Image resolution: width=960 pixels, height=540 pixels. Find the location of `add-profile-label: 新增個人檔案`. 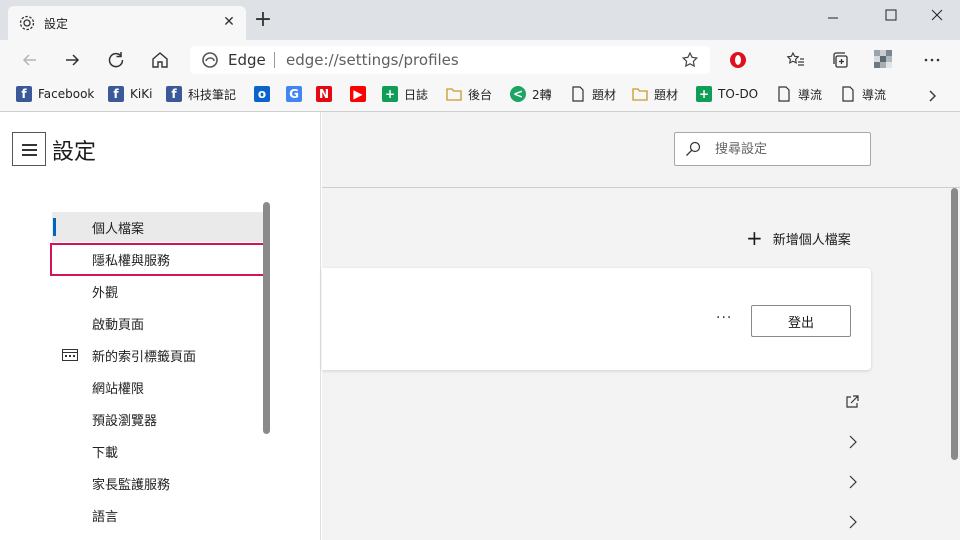

add-profile-label: 新增個人檔案 is located at coordinates (811, 240).